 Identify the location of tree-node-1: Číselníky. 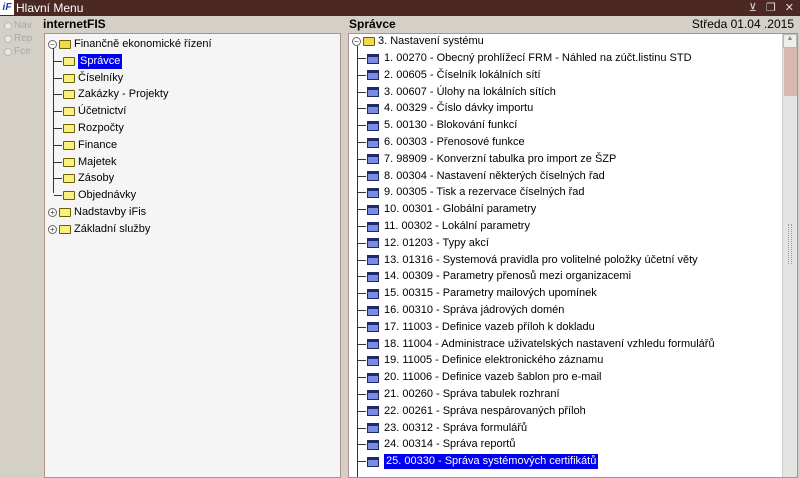
(93, 78).